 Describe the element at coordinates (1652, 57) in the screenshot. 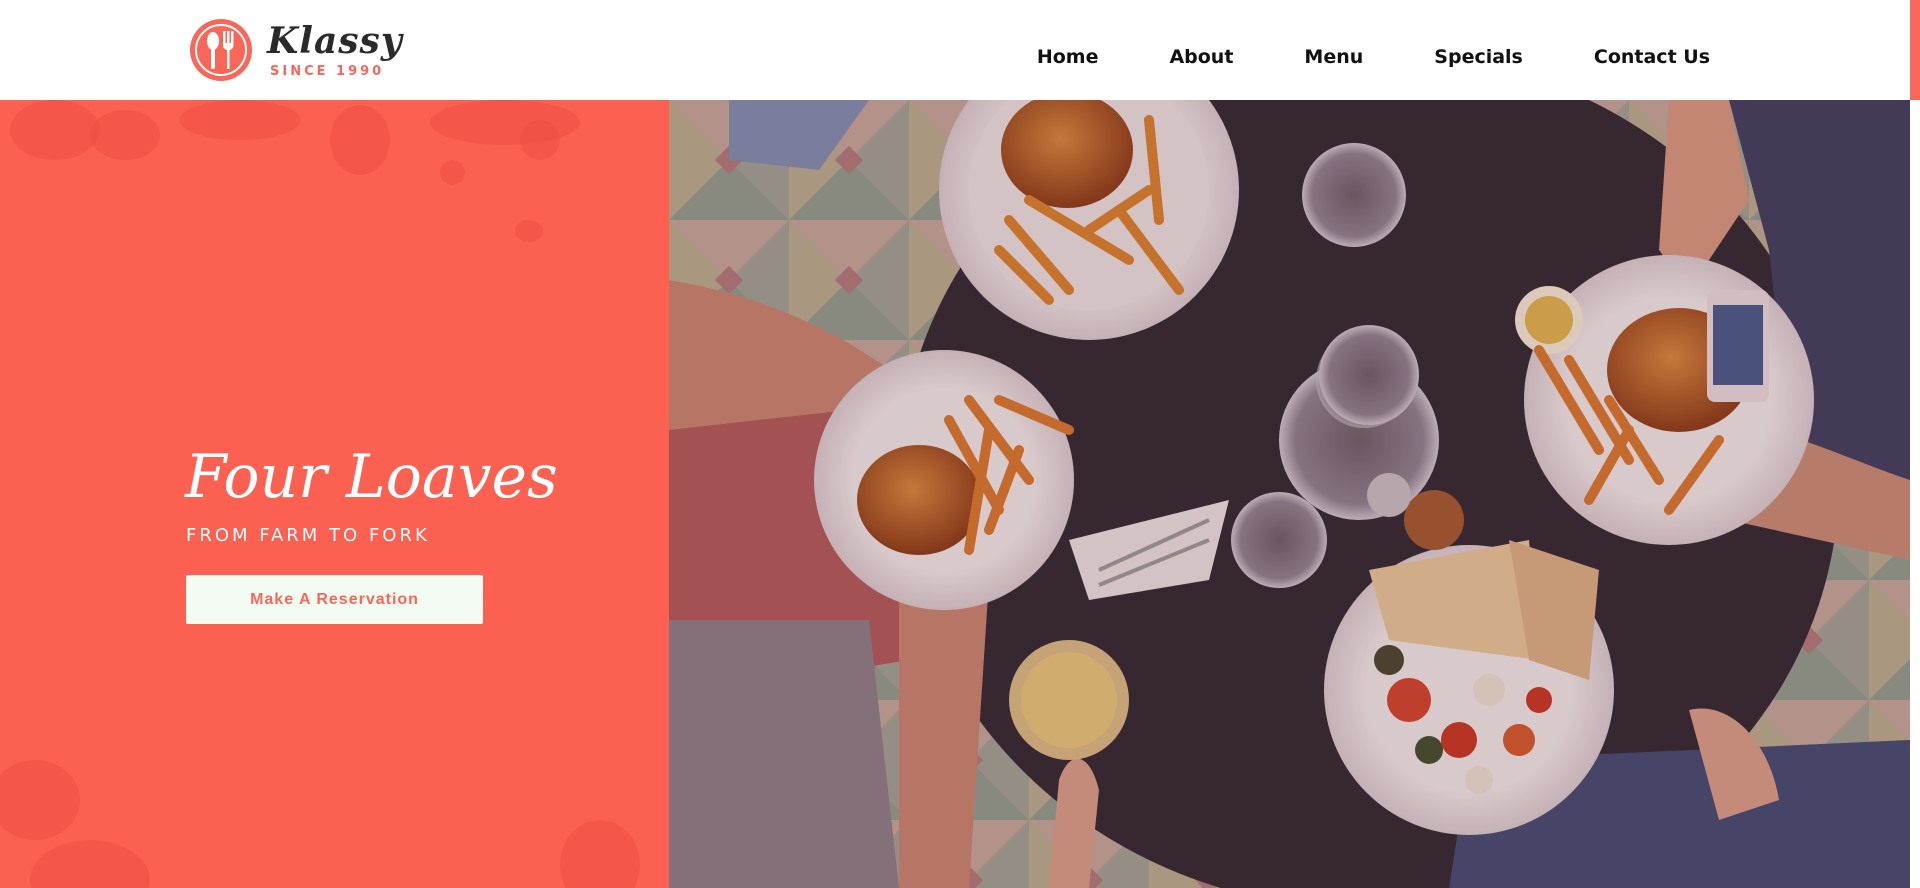

I see `nav-contact-us: Contact Us` at that location.